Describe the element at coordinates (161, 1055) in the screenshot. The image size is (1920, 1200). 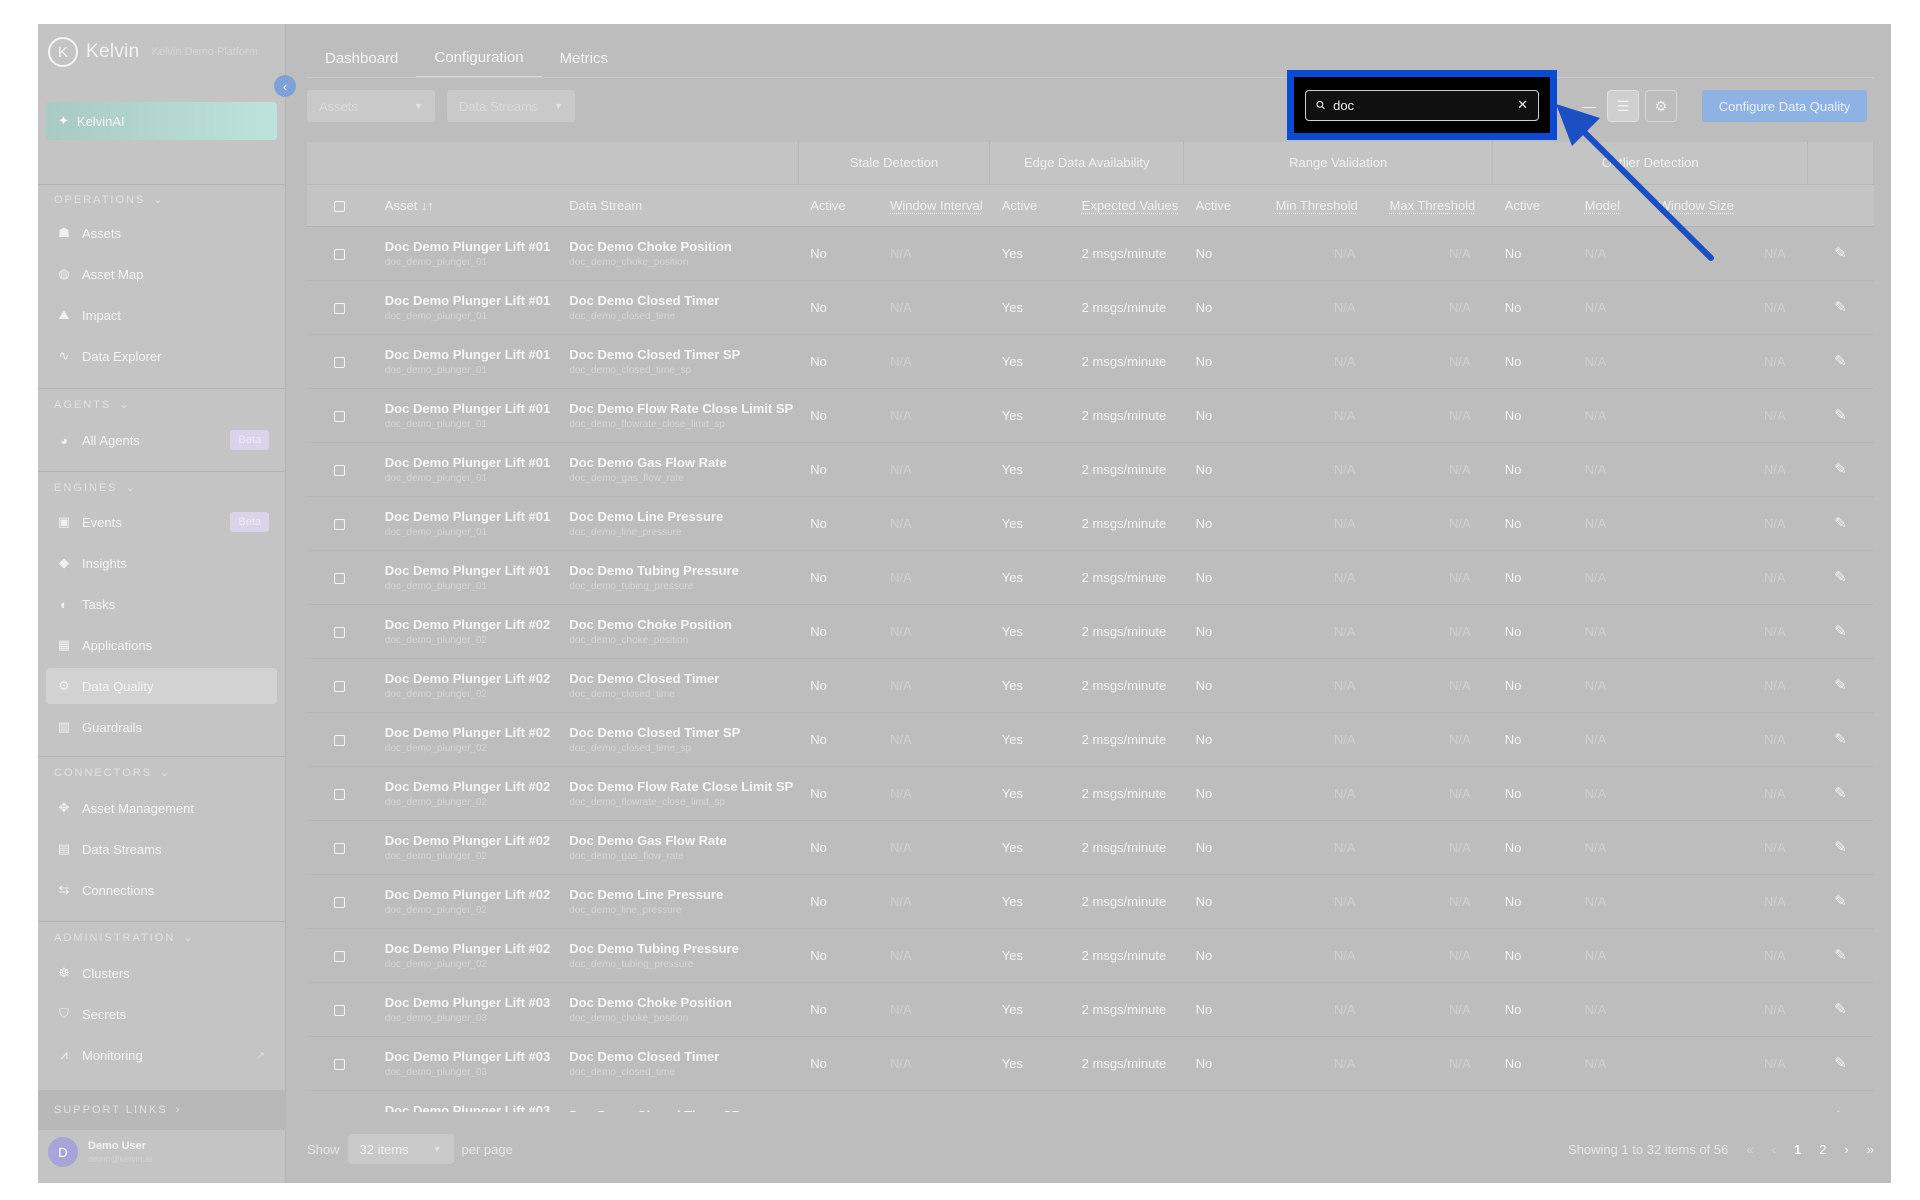
I see `sidebar-item-monitoring: ⩘ Monitoring ↗` at that location.